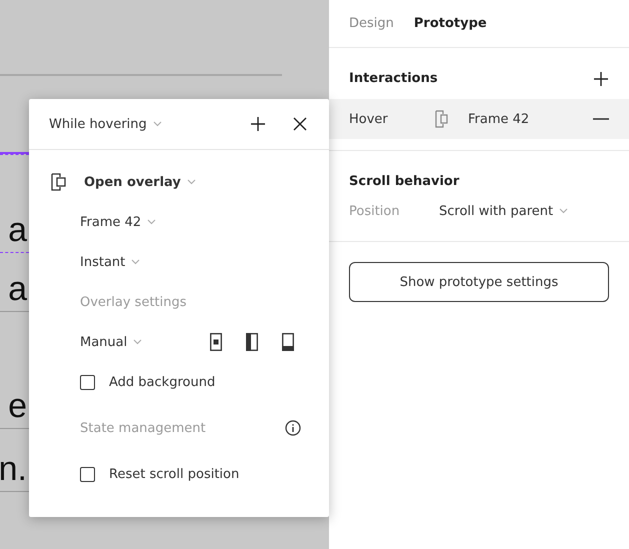 Image resolution: width=629 pixels, height=549 pixels. What do you see at coordinates (143, 428) in the screenshot?
I see `section-label: State management` at bounding box center [143, 428].